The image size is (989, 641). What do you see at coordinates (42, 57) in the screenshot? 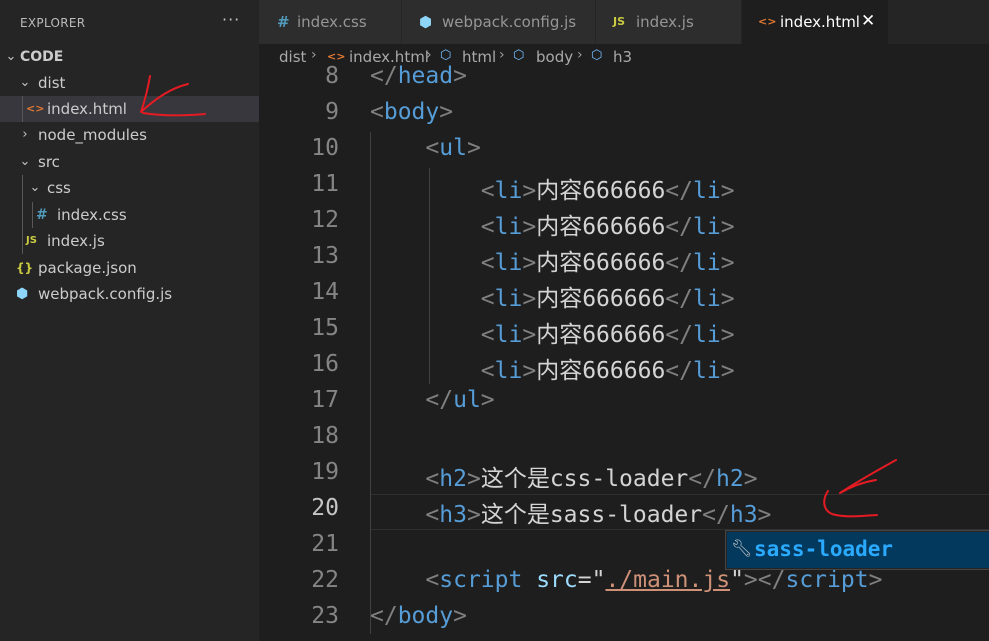
I see `workspace-label: CODE` at bounding box center [42, 57].